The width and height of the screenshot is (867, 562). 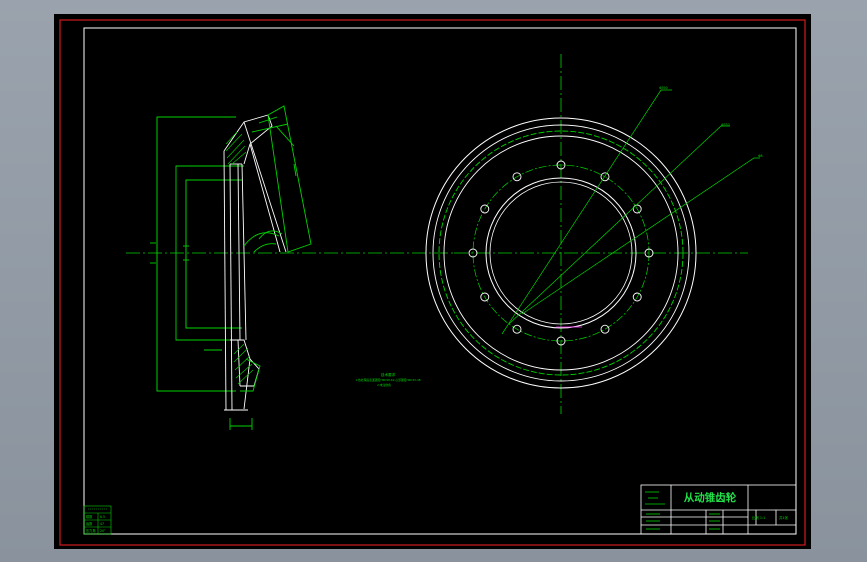 What do you see at coordinates (102, 524) in the screenshot?
I see `param-value-2: 47` at bounding box center [102, 524].